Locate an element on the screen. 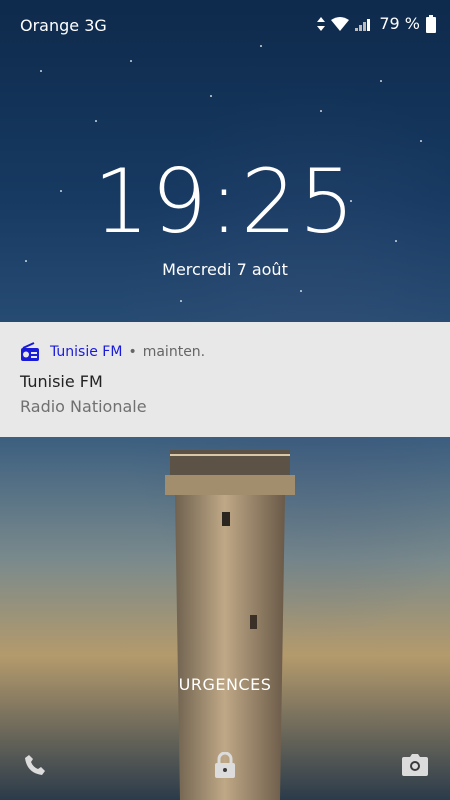  notification-text: Radio Nationale is located at coordinates (83, 406).